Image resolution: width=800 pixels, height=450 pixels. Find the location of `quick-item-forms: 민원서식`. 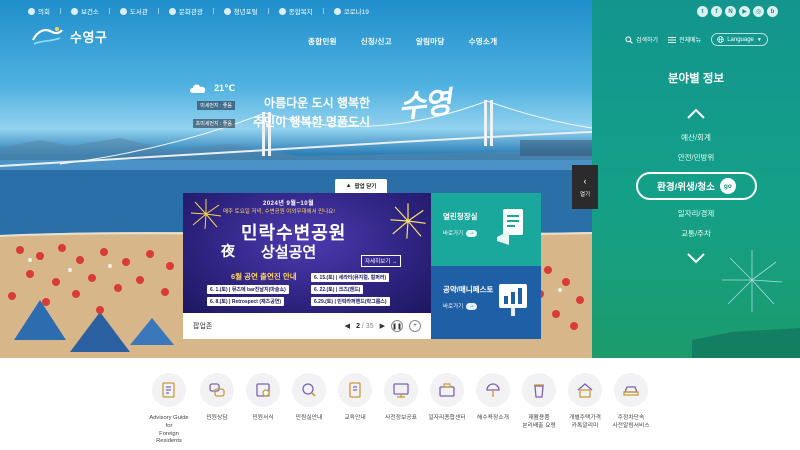

quick-item-forms: 민원서식 is located at coordinates (263, 398).